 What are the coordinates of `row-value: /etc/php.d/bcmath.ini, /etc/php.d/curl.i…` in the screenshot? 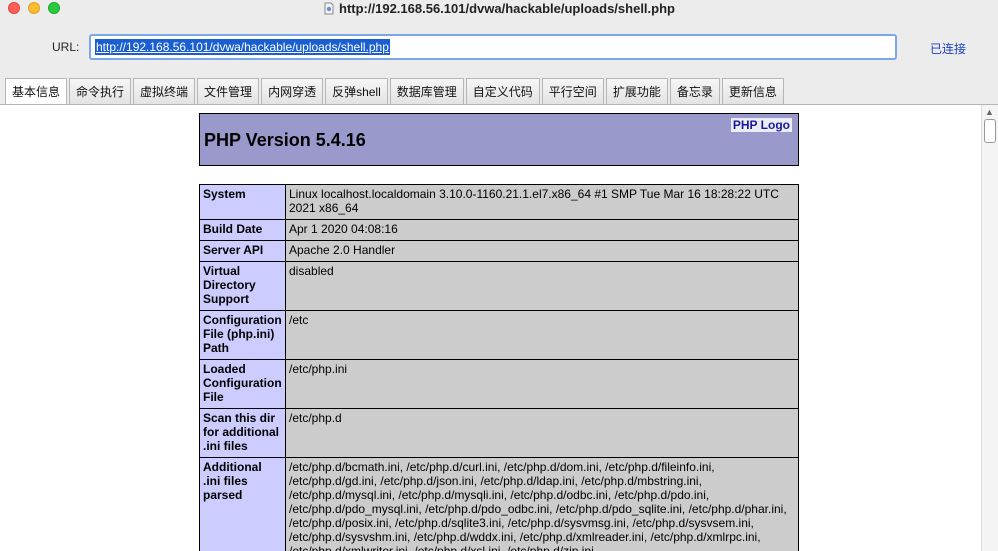 It's located at (542, 504).